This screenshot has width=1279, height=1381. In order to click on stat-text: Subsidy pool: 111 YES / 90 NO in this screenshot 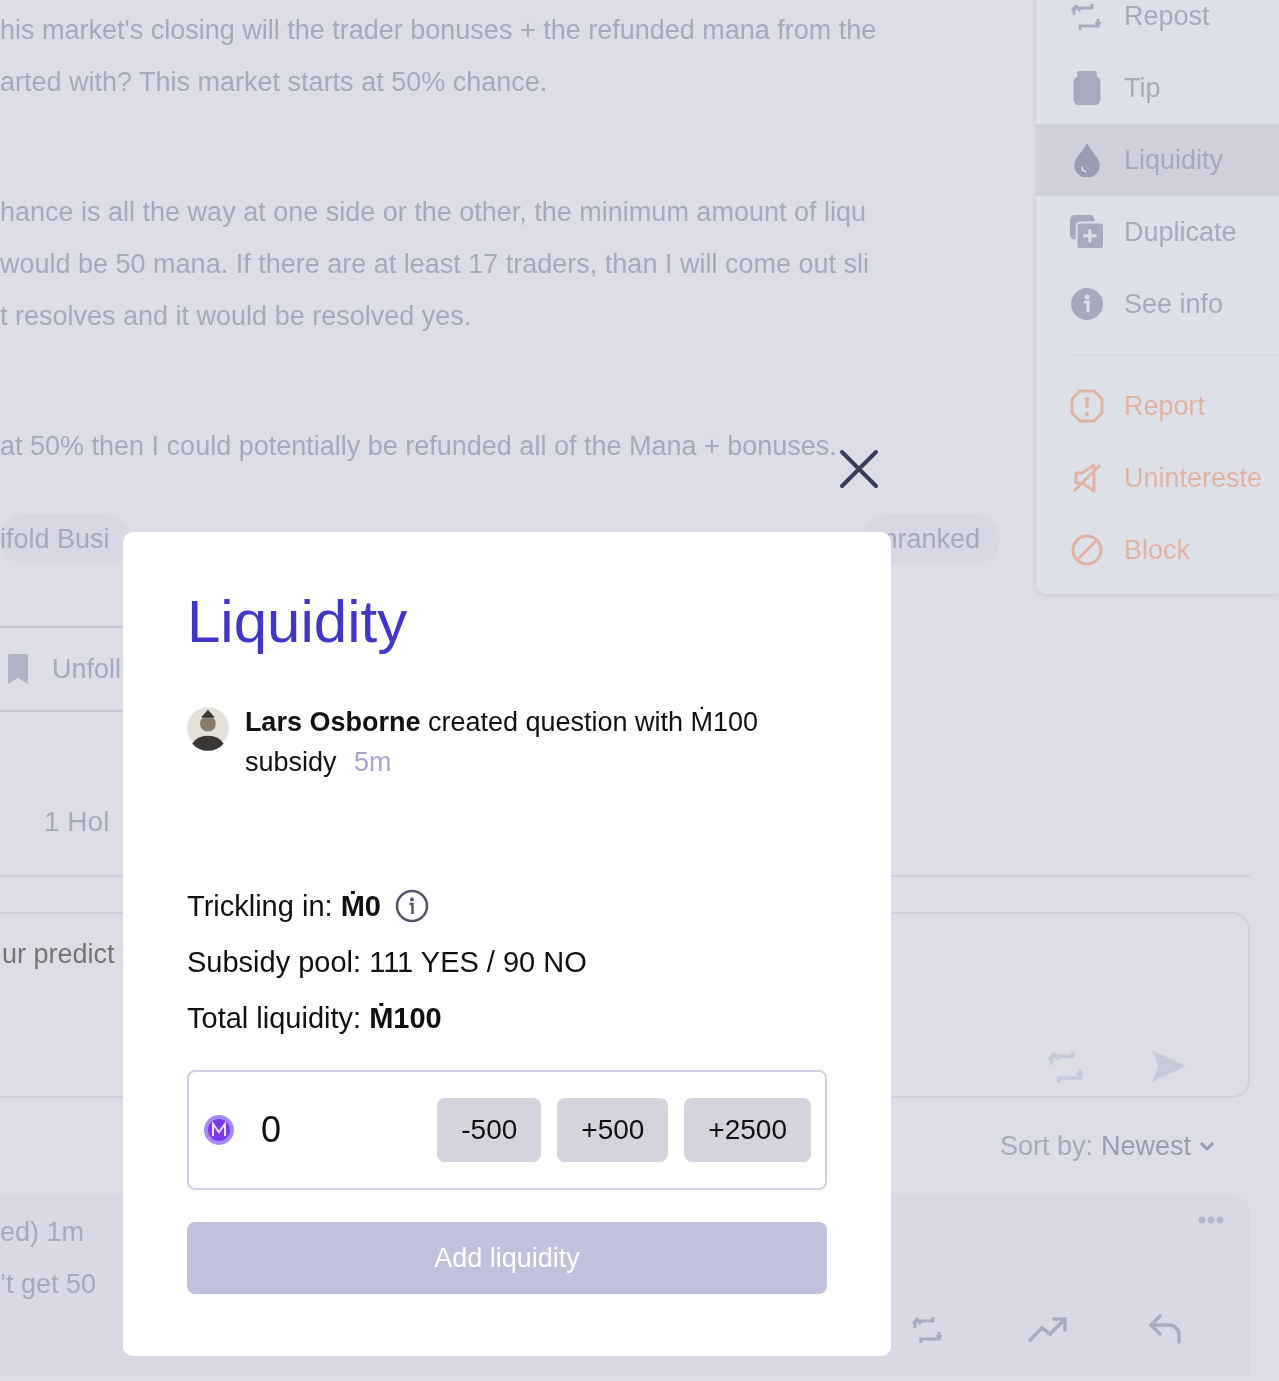, I will do `click(387, 962)`.